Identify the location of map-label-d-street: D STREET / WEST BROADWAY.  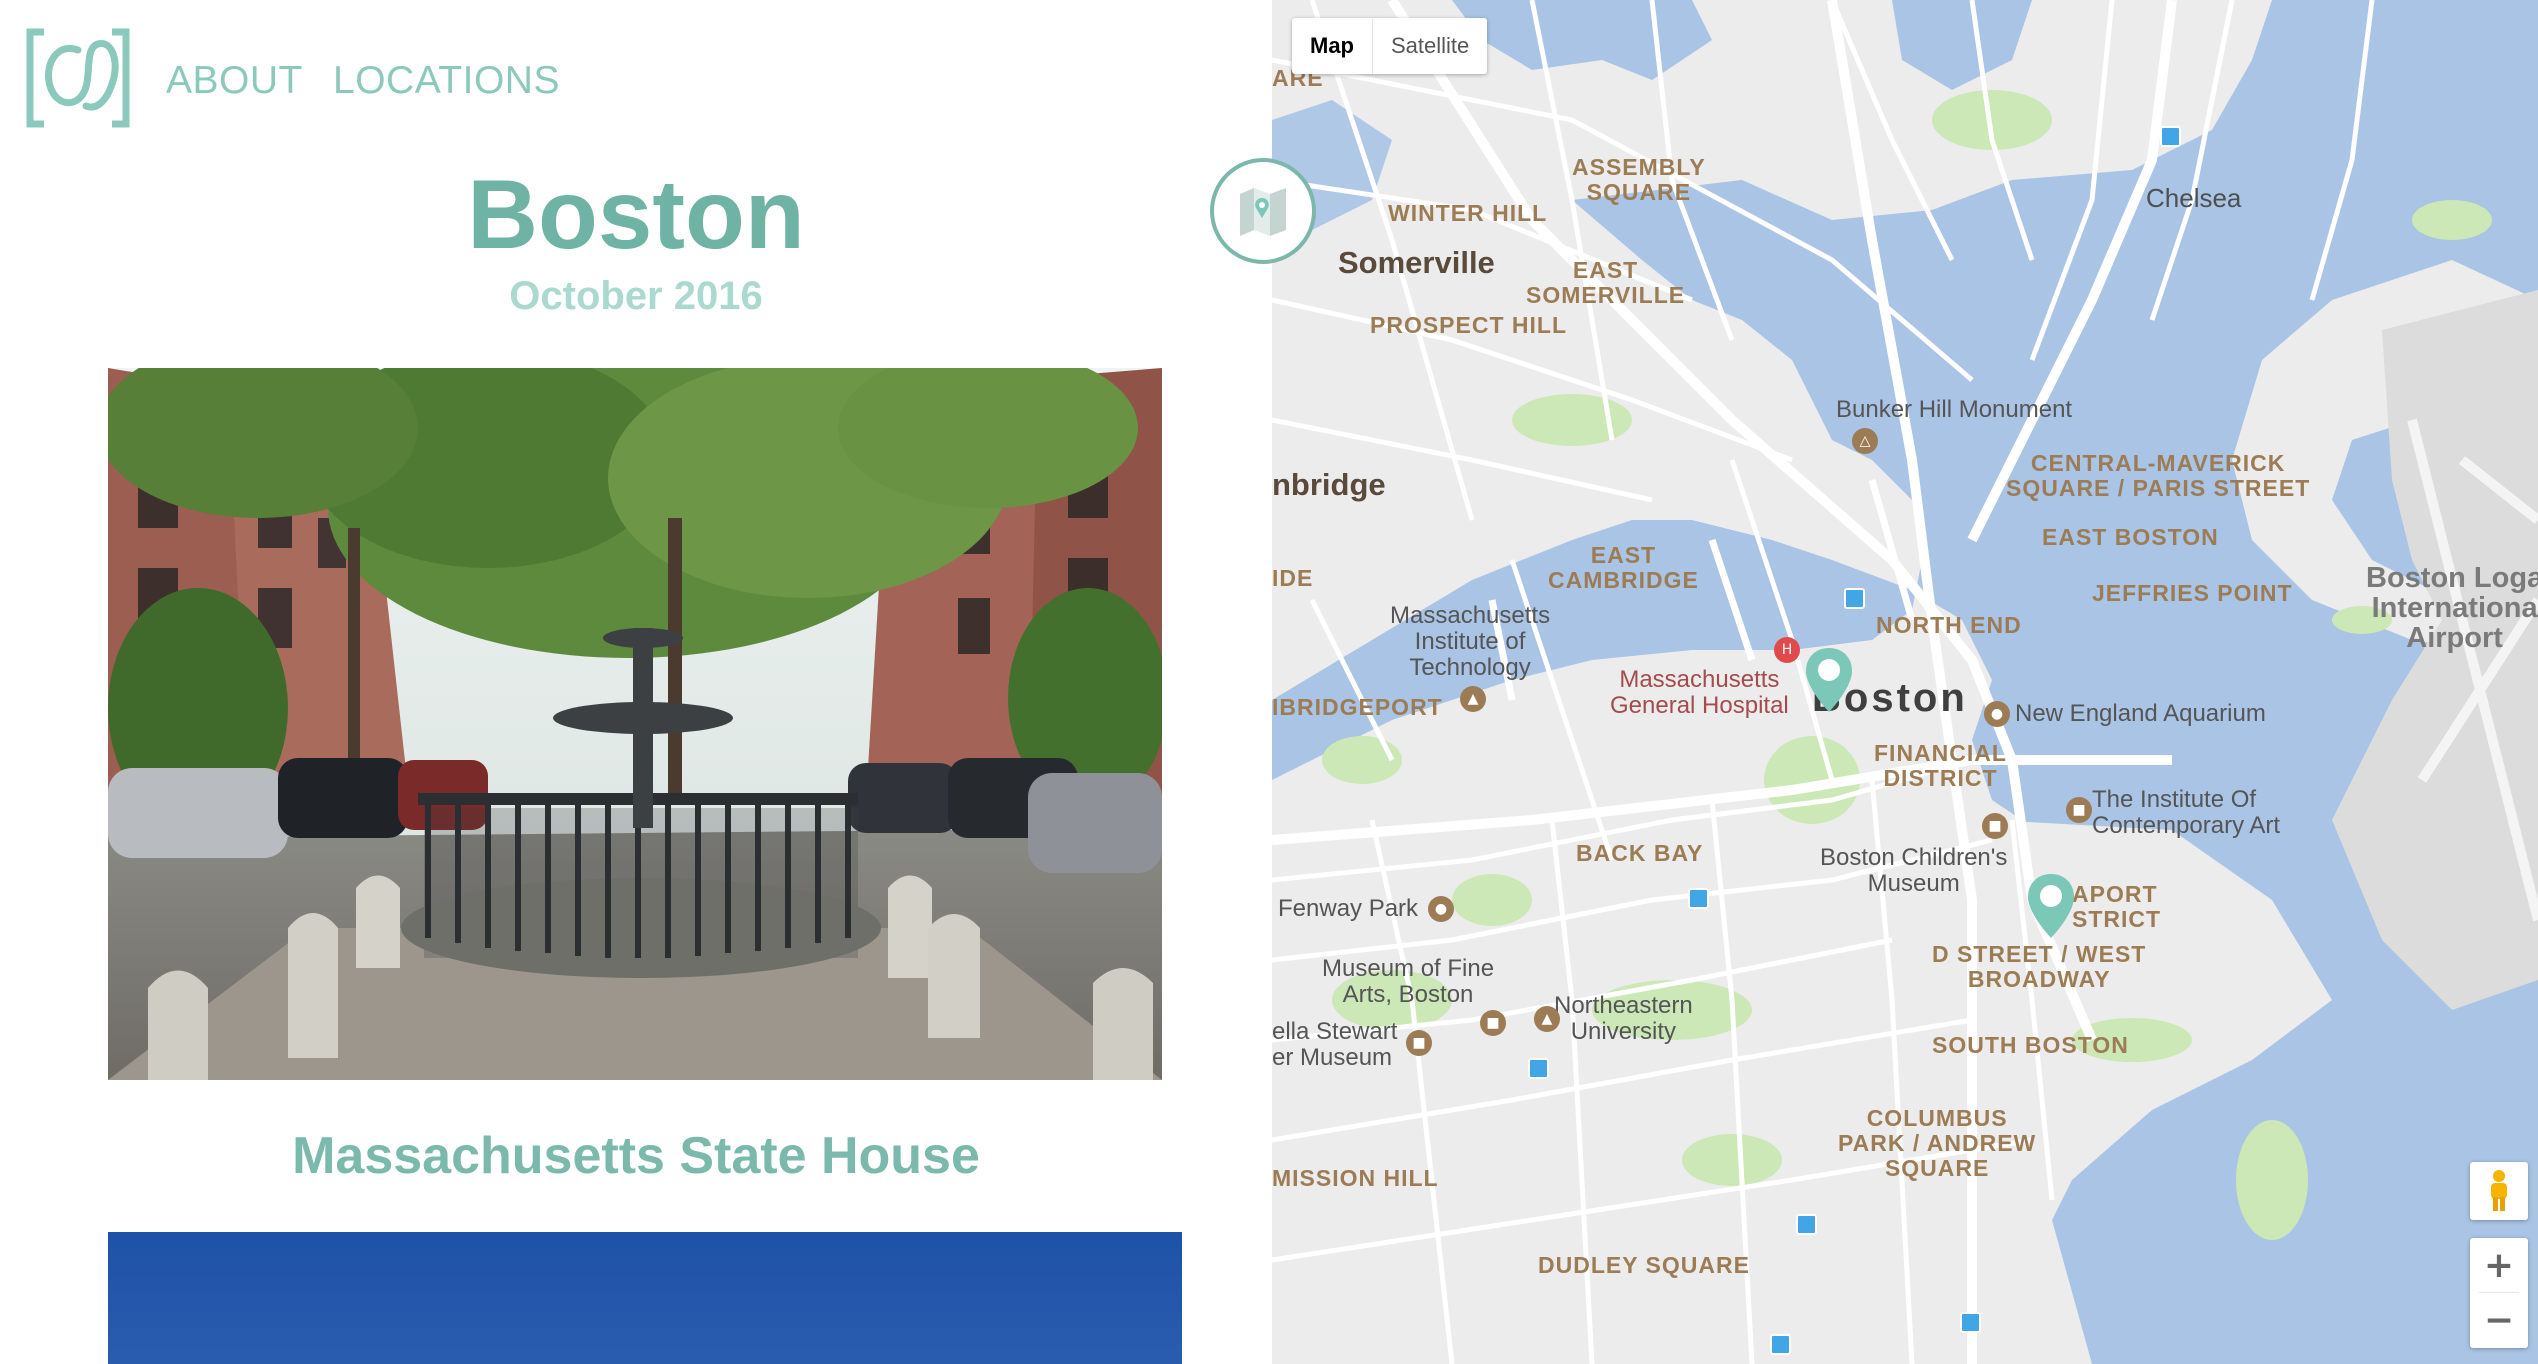
(2039, 966).